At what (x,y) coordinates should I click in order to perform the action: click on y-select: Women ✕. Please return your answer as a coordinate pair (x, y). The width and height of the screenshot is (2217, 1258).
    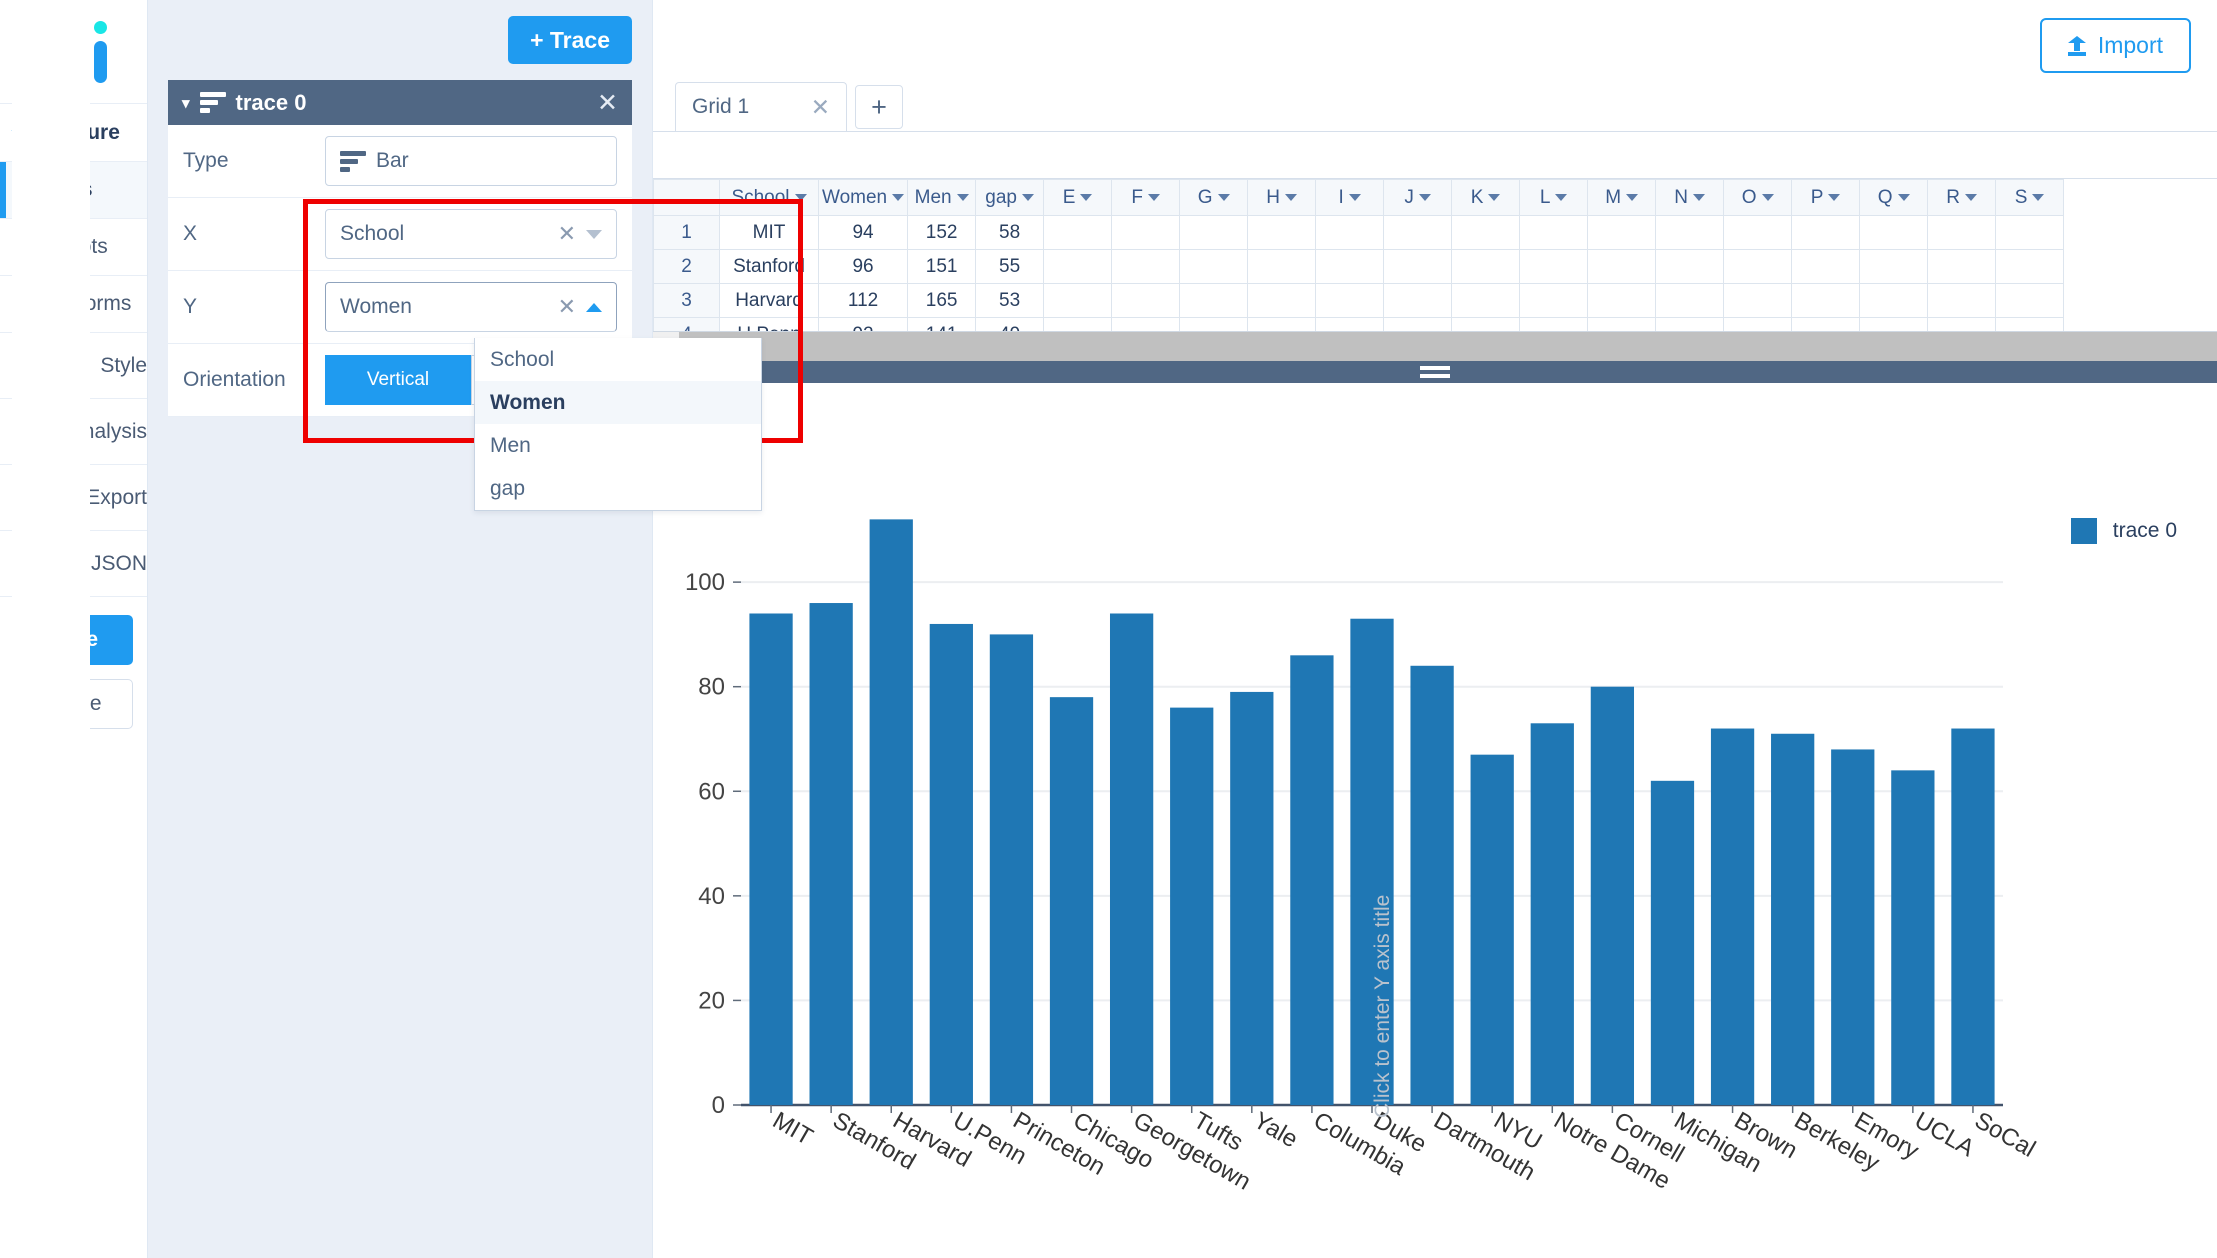
    Looking at the image, I should click on (471, 307).